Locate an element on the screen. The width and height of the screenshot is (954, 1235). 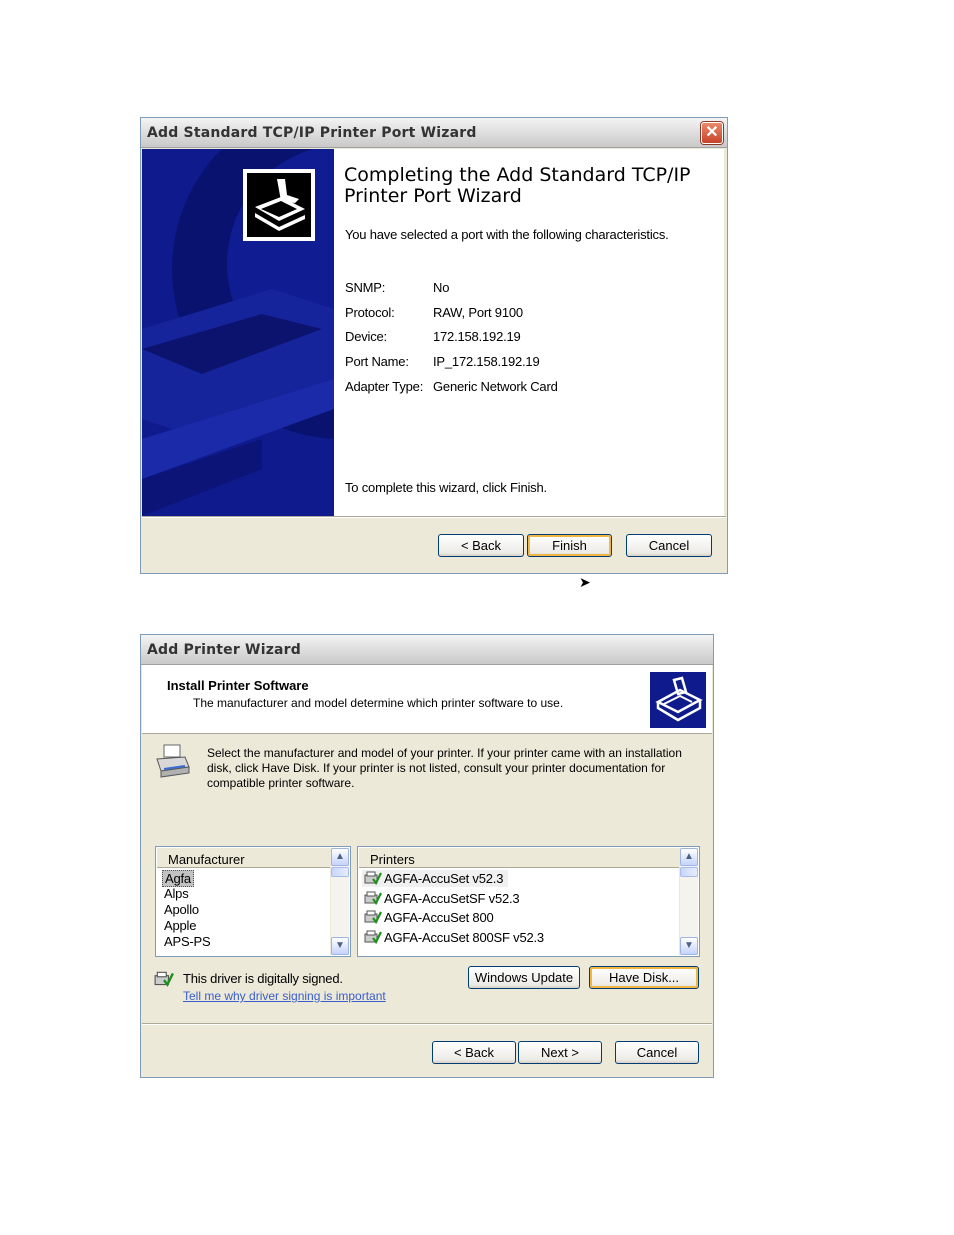
window-title: Add Printer Wizard is located at coordinates (224, 650).